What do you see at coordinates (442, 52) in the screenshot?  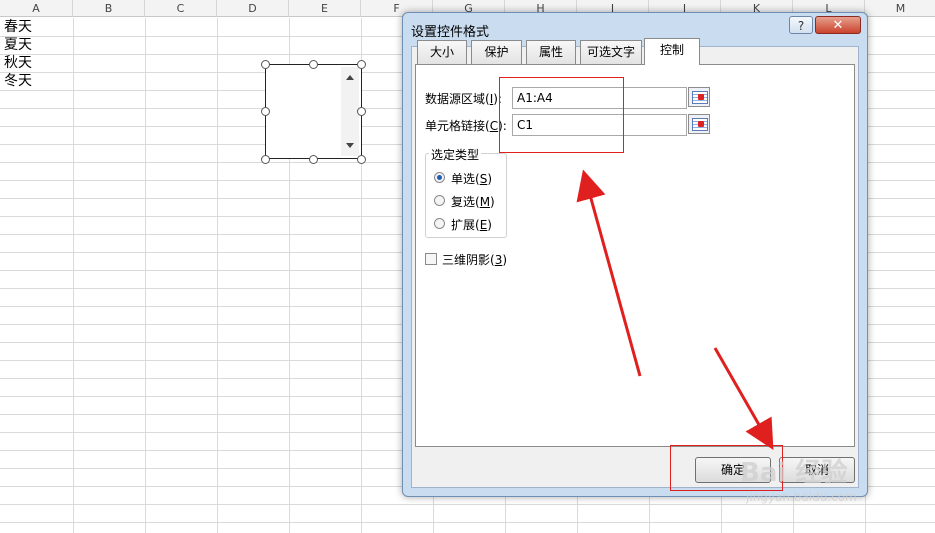 I see `tab-size: 大小` at bounding box center [442, 52].